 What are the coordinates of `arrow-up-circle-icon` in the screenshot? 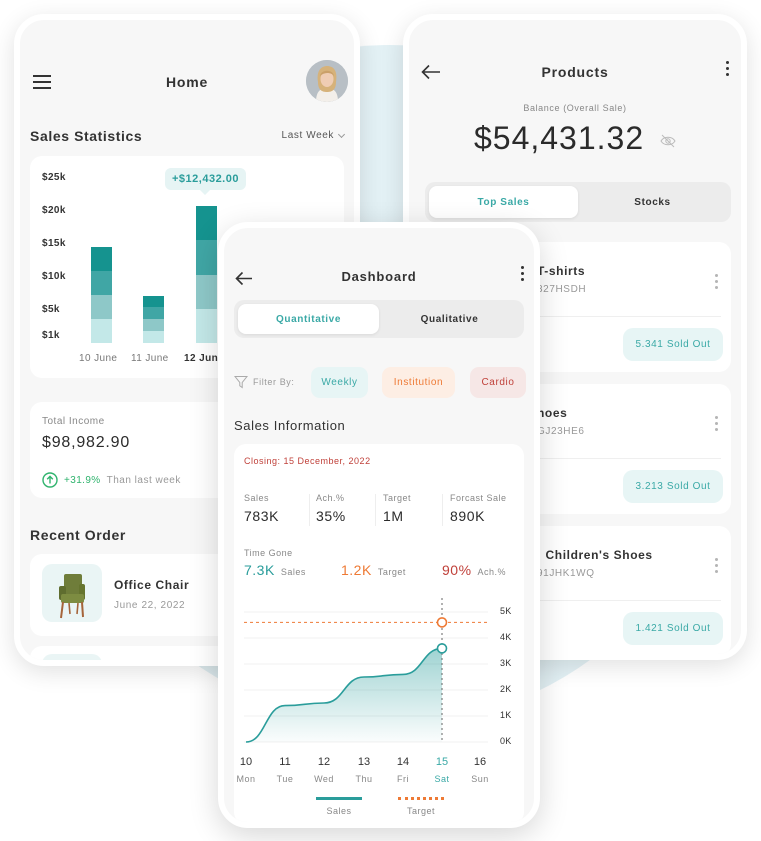 It's located at (50, 480).